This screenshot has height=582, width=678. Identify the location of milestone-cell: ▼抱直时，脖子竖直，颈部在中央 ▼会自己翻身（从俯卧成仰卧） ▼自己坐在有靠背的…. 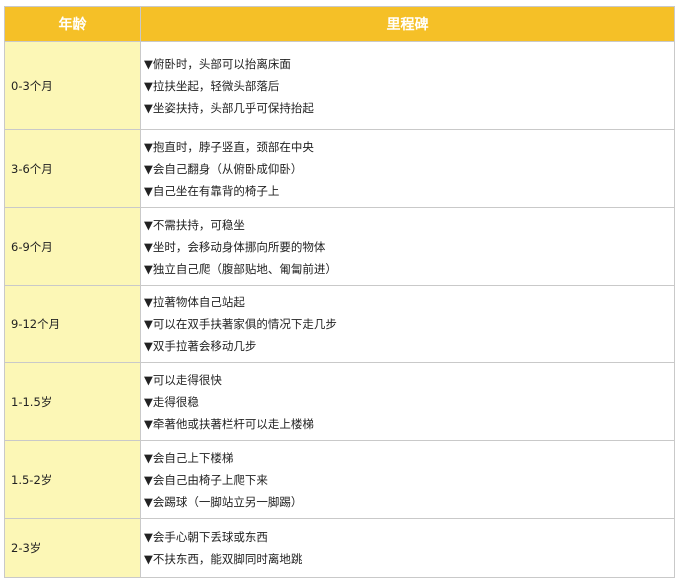
(407, 168).